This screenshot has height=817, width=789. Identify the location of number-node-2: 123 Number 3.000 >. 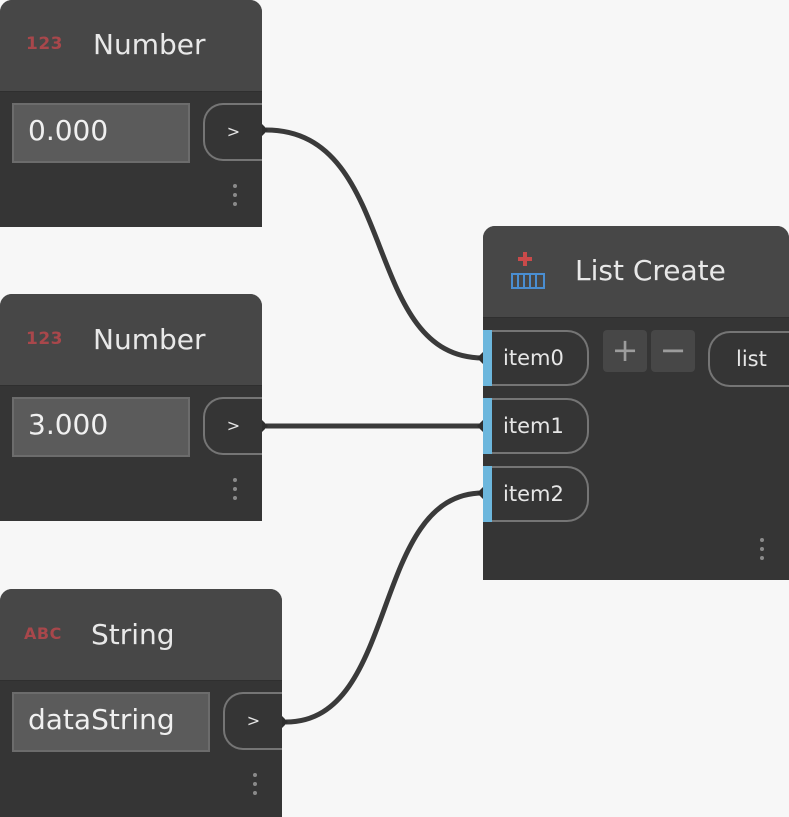
(131, 407).